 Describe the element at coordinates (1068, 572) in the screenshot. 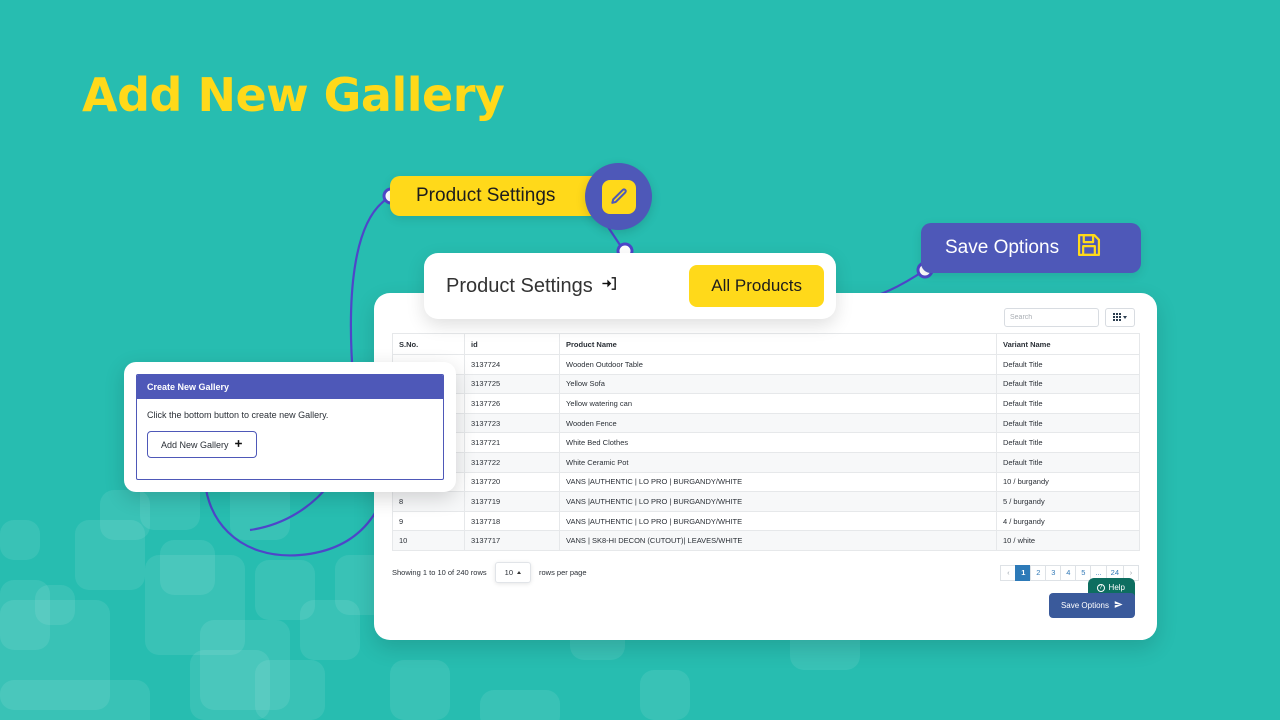

I see `pagination-page-4: 4` at that location.